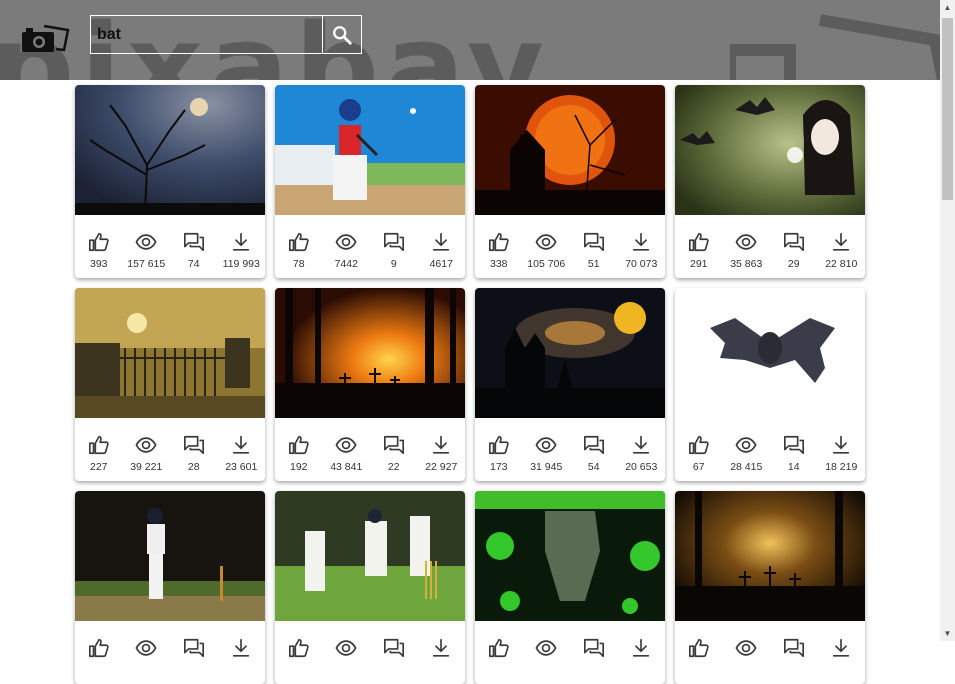 This screenshot has width=955, height=684. I want to click on comments-button: 29, so click(794, 246).